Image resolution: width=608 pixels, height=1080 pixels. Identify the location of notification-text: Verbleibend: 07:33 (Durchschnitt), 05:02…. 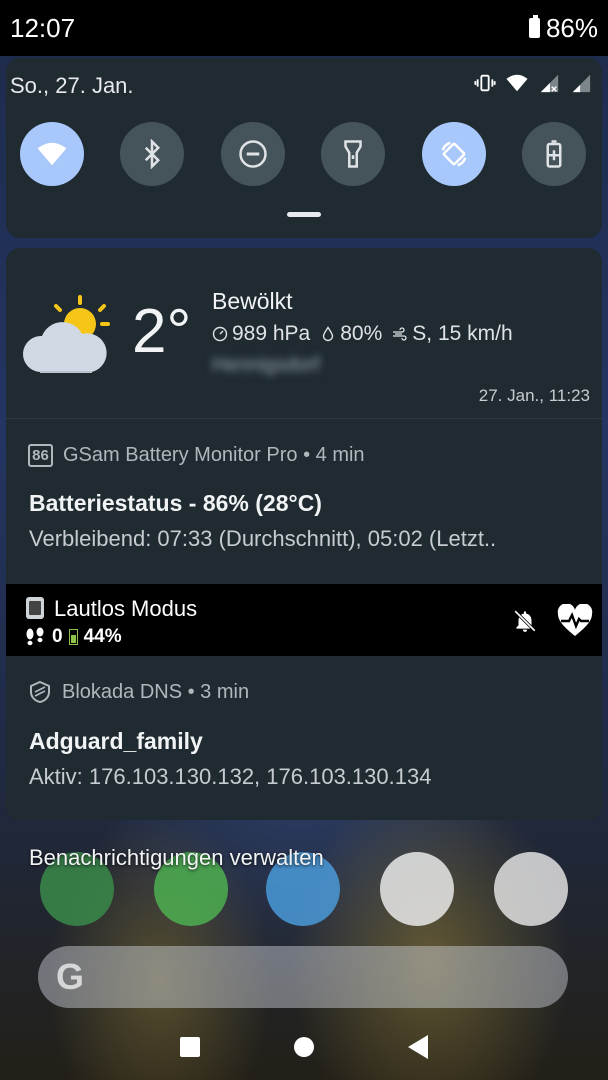
(263, 538).